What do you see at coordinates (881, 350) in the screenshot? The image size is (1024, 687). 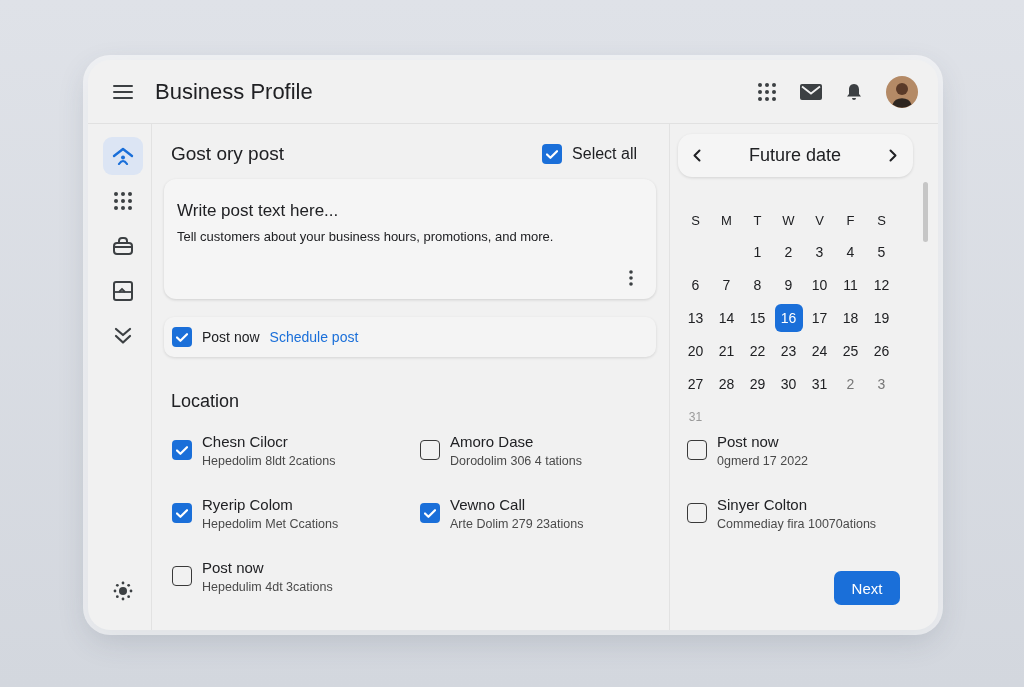 I see `calendar-day: 26` at bounding box center [881, 350].